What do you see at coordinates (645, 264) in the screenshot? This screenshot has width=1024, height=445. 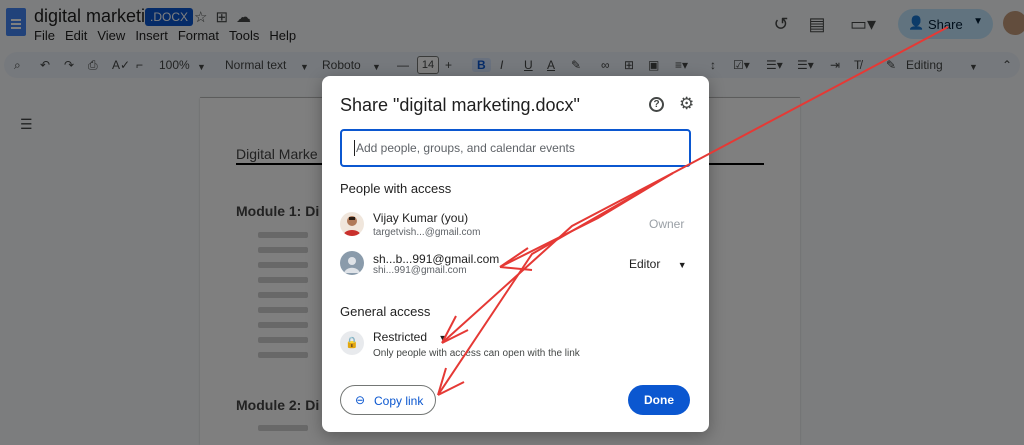 I see `role-label: Editor` at bounding box center [645, 264].